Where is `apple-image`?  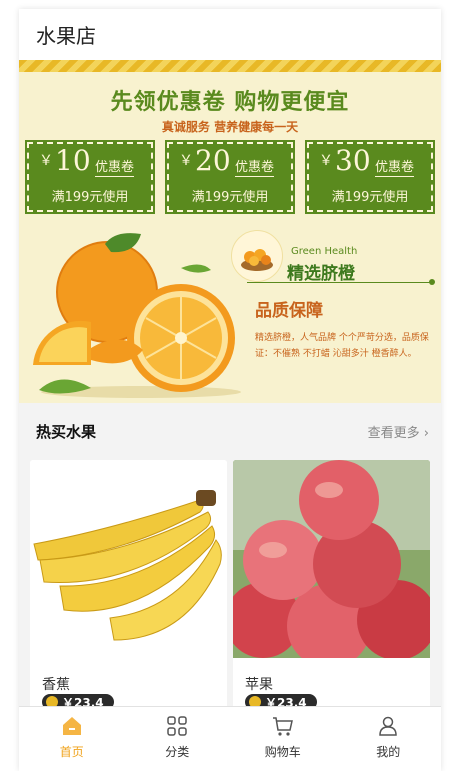 apple-image is located at coordinates (331, 559).